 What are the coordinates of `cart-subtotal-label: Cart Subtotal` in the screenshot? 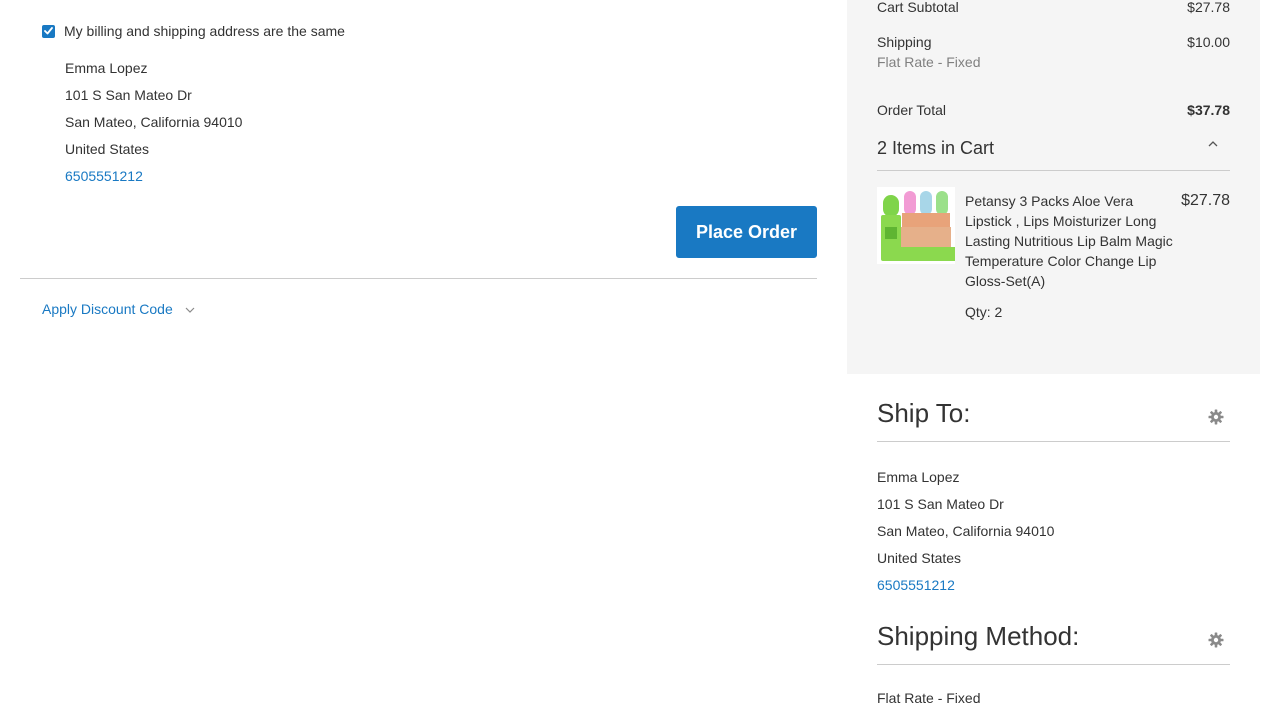 It's located at (918, 7).